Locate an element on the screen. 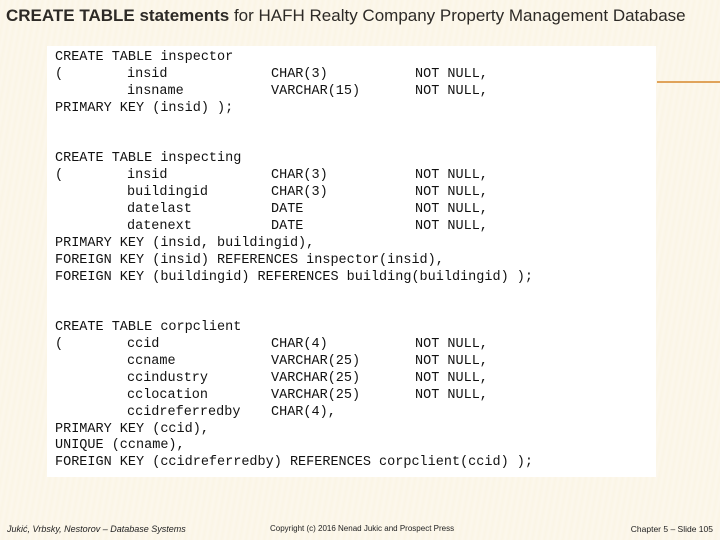  code-line: ccname VARCHAR(25) NOT NULL, is located at coordinates (294, 362).